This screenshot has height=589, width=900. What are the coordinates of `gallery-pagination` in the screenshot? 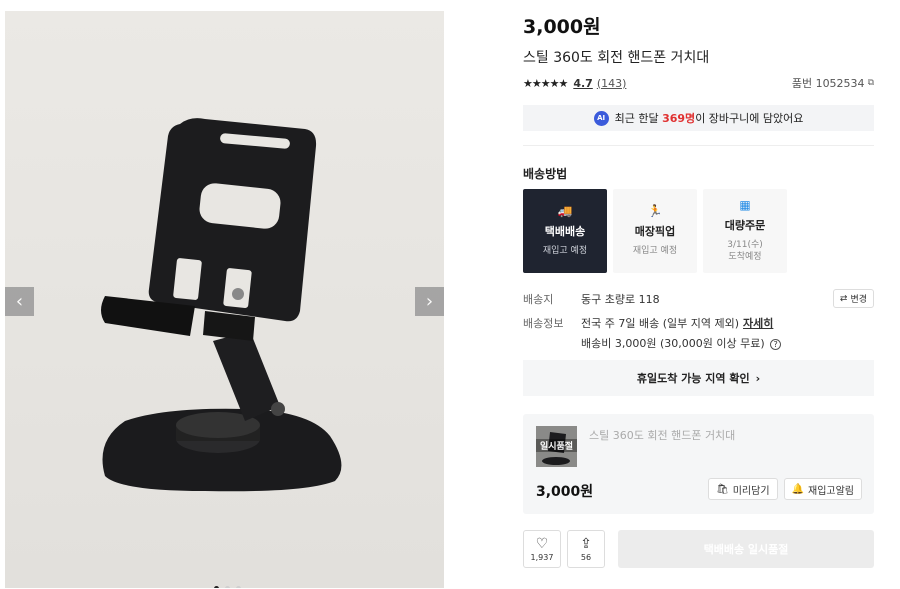 It's located at (227, 587).